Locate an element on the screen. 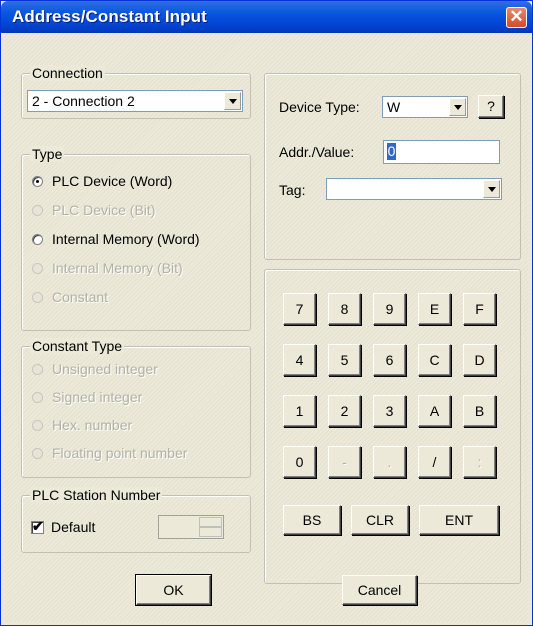  device-group: Device Type: W ? Addr./Value: 0 Tag: is located at coordinates (392, 166).